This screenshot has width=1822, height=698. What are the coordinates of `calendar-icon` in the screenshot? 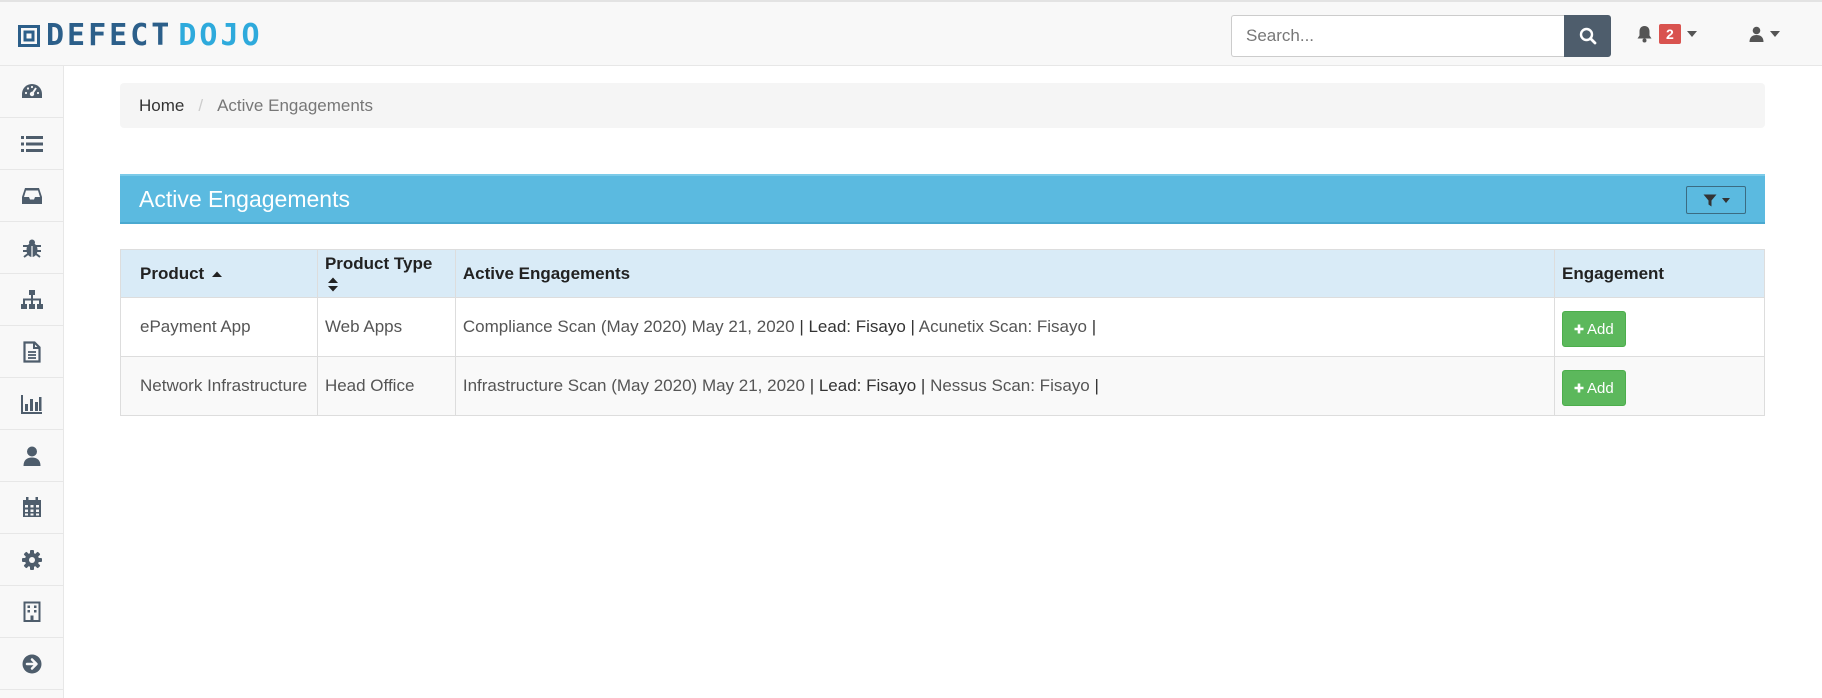 It's located at (31, 507).